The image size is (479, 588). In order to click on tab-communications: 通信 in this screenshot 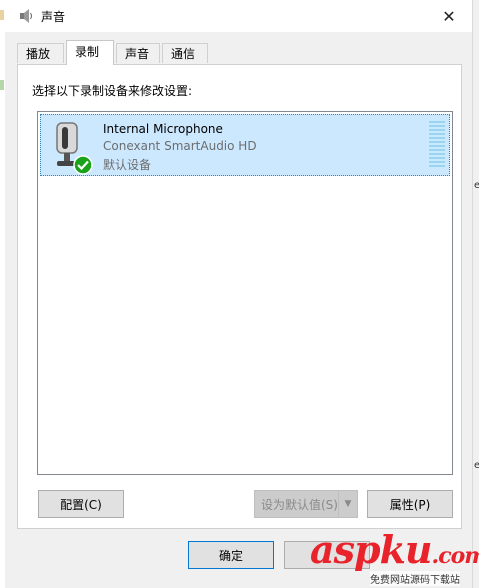, I will do `click(185, 53)`.